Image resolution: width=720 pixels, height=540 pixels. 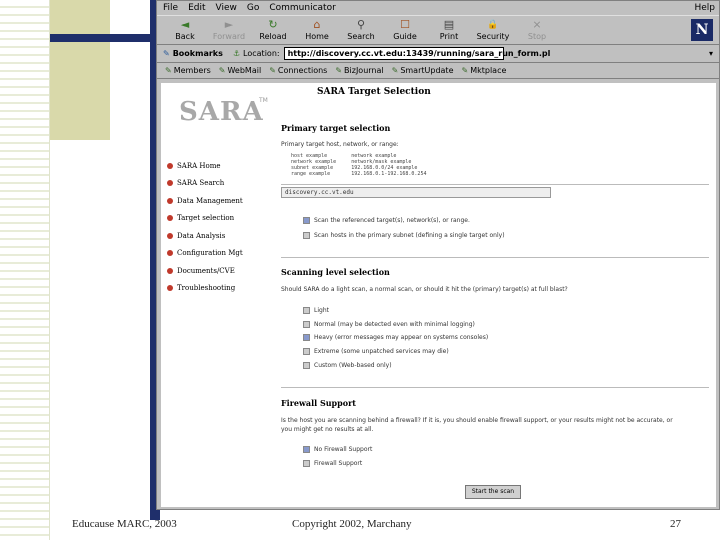 What do you see at coordinates (226, 8) in the screenshot?
I see `menu-view: View` at bounding box center [226, 8].